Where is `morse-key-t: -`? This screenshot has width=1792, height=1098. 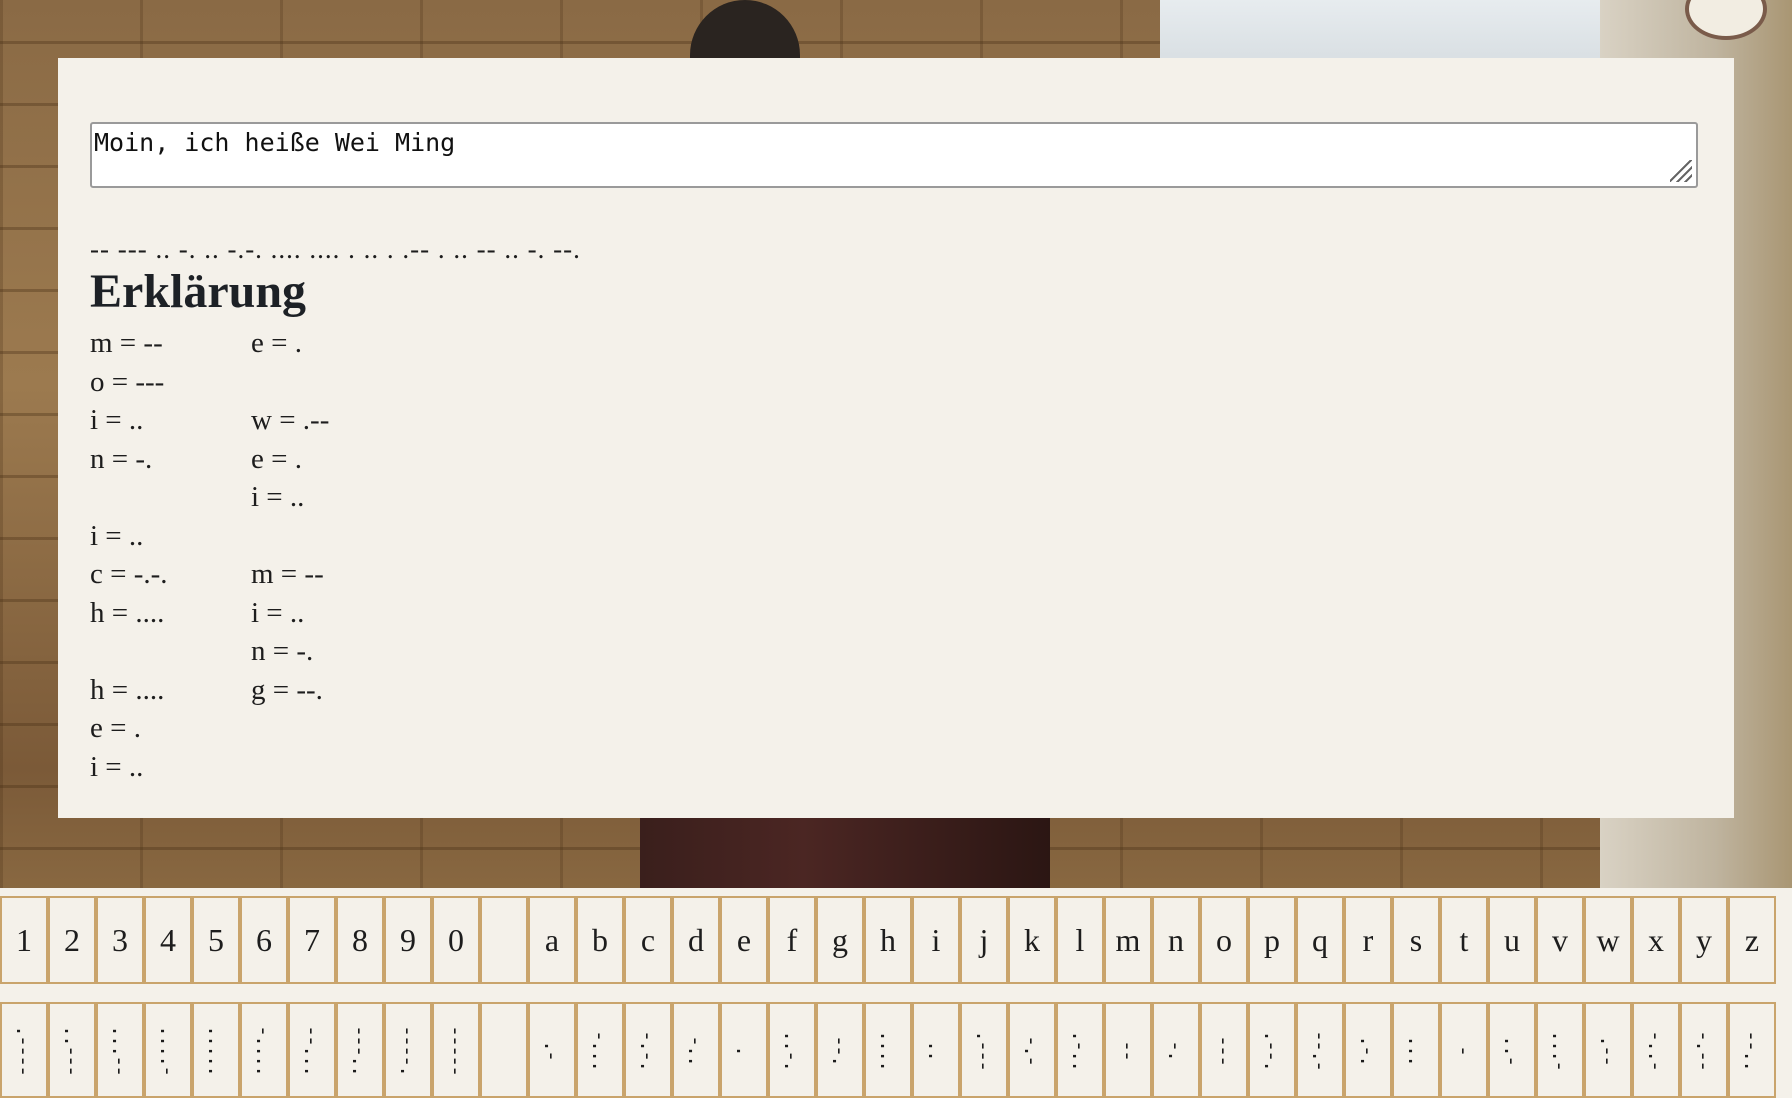
morse-key-t: - is located at coordinates (1464, 1050).